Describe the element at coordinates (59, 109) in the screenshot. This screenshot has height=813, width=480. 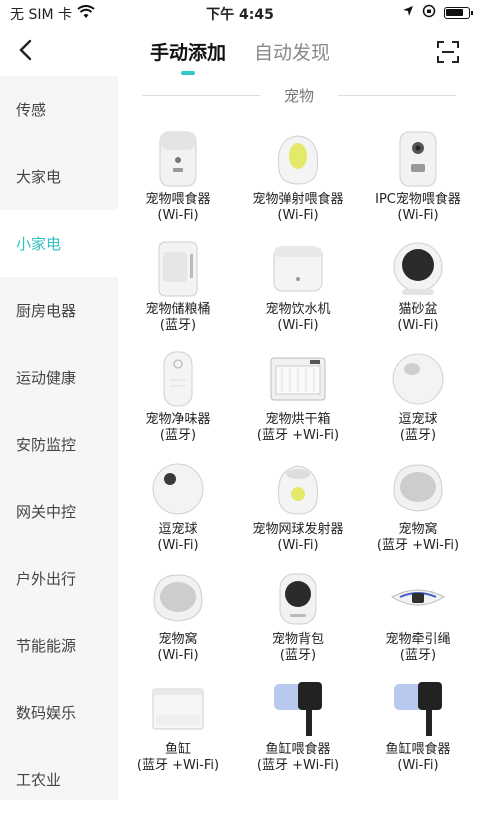
I see `sidebar-item-sensor: 传感` at that location.